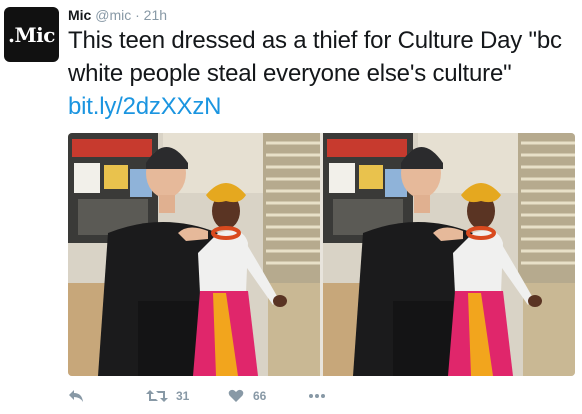 The height and width of the screenshot is (414, 582). Describe the element at coordinates (268, 396) in the screenshot. I see `like-button: 66` at that location.